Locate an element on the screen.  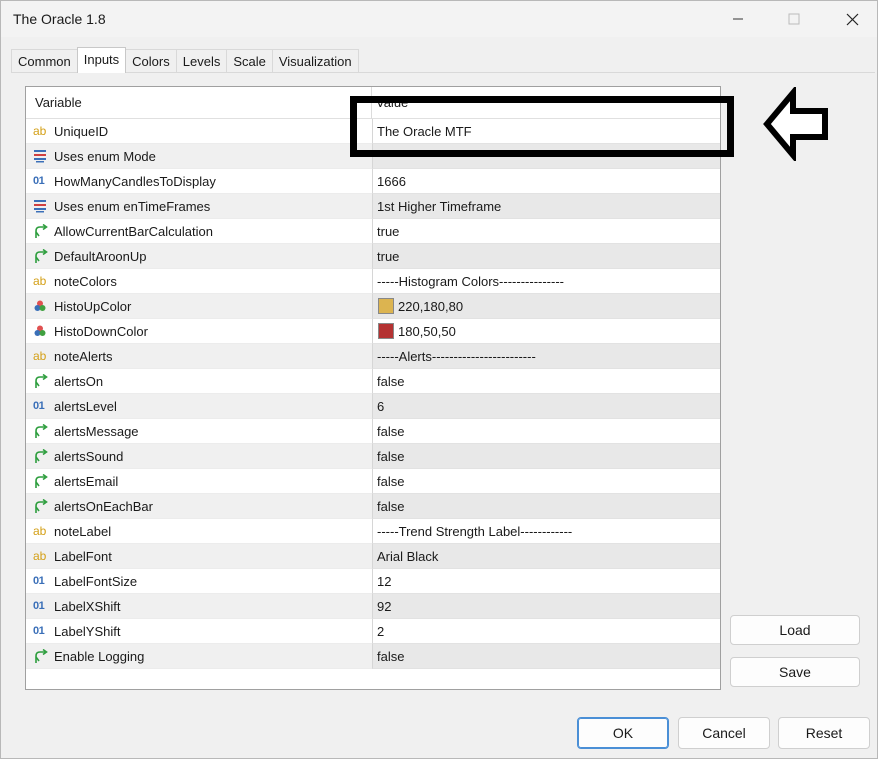
table-row: HistoDownColor 180,50,50 is located at coordinates (373, 331).